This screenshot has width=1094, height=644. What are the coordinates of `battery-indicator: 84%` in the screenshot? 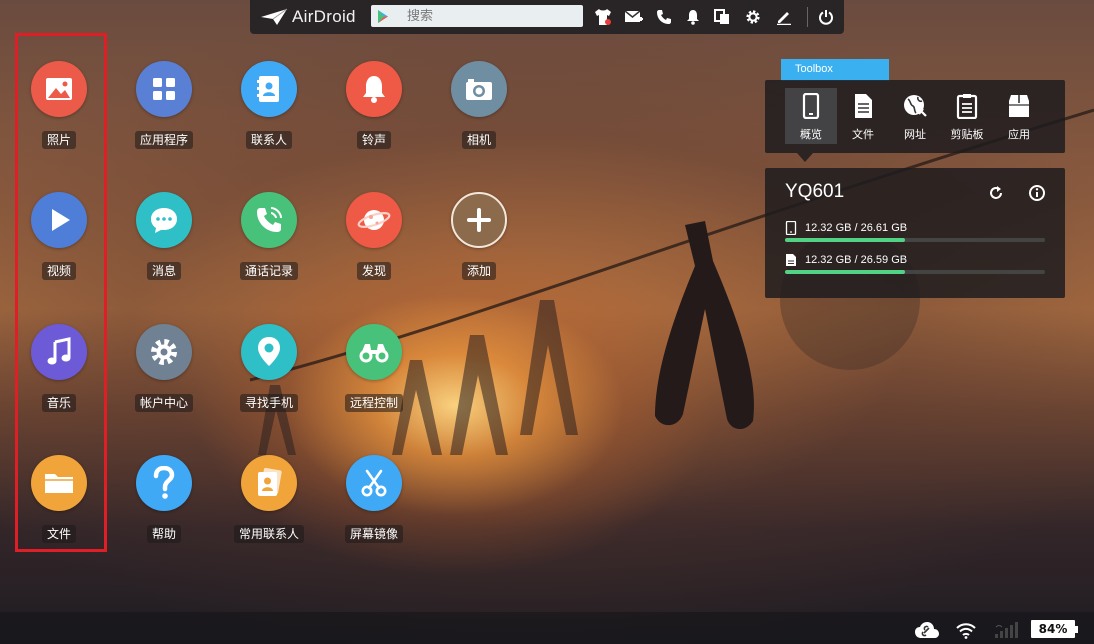 It's located at (1053, 629).